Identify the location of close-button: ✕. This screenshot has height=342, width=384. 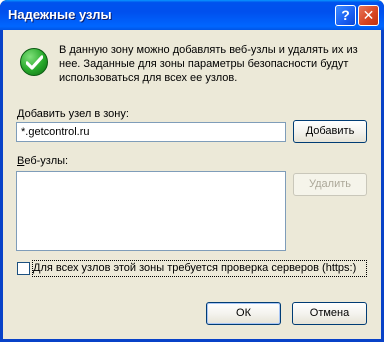
(368, 15).